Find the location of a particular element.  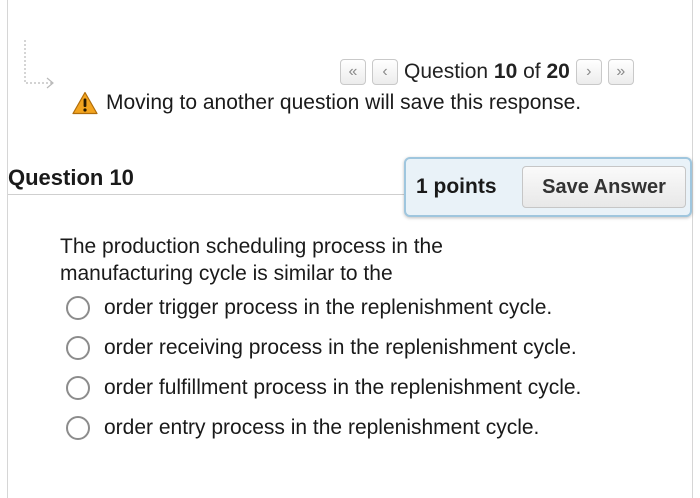

previous-question-button: ‹ is located at coordinates (385, 72).